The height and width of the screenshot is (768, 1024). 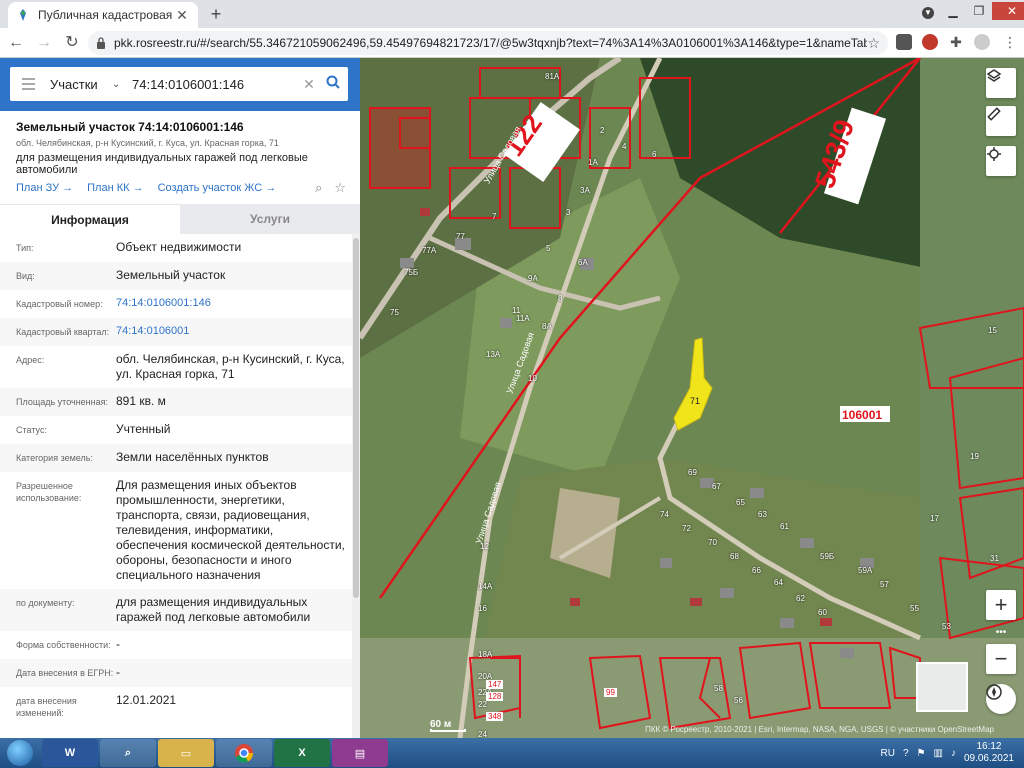 I want to click on tray-volume-icon: ♪, so click(x=953, y=753).